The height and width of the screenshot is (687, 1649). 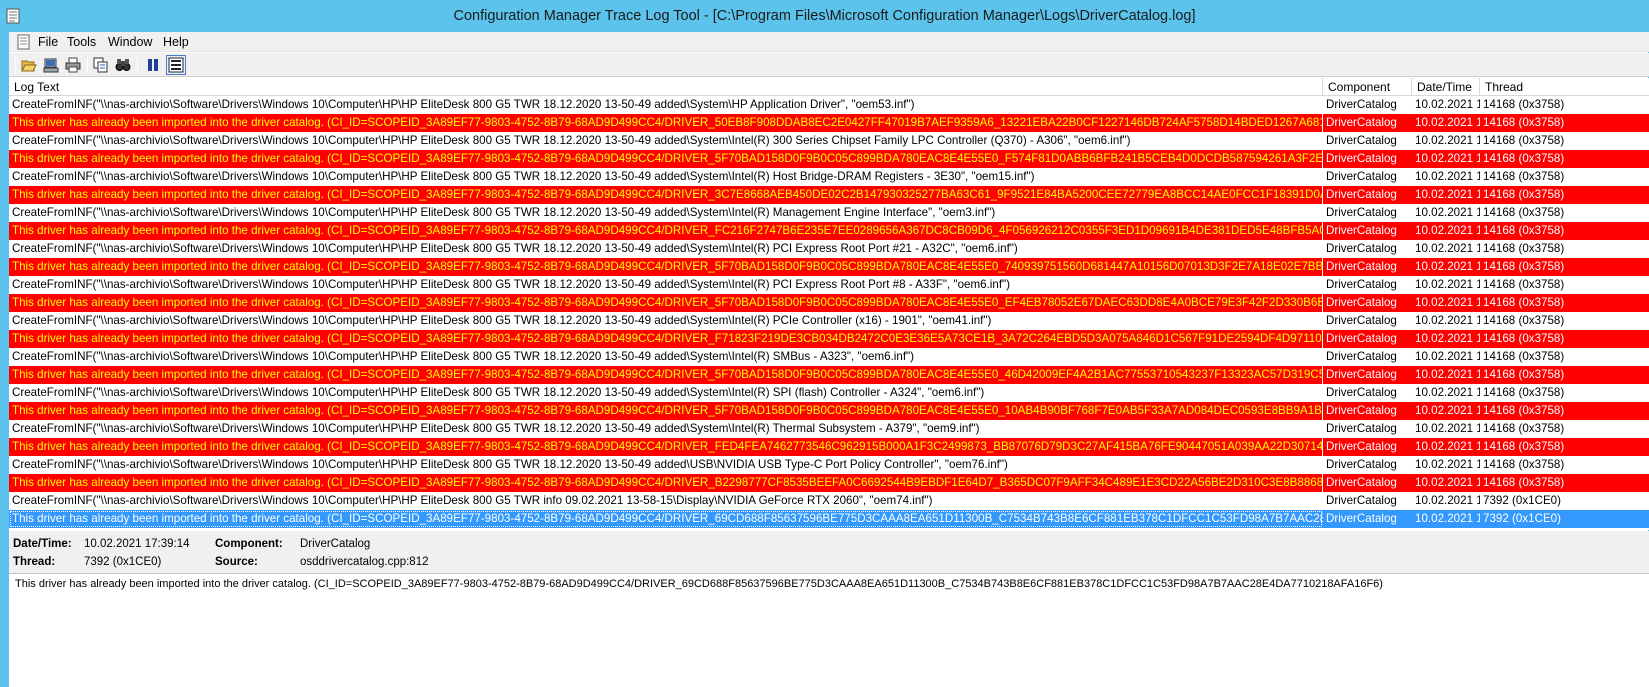 What do you see at coordinates (24, 42) in the screenshot?
I see `document-icon` at bounding box center [24, 42].